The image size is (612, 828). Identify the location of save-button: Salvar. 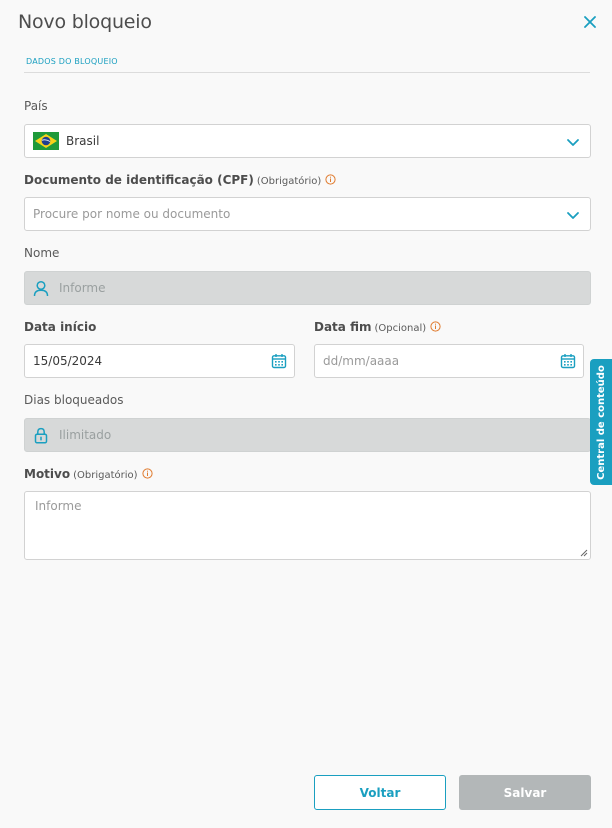
(525, 792).